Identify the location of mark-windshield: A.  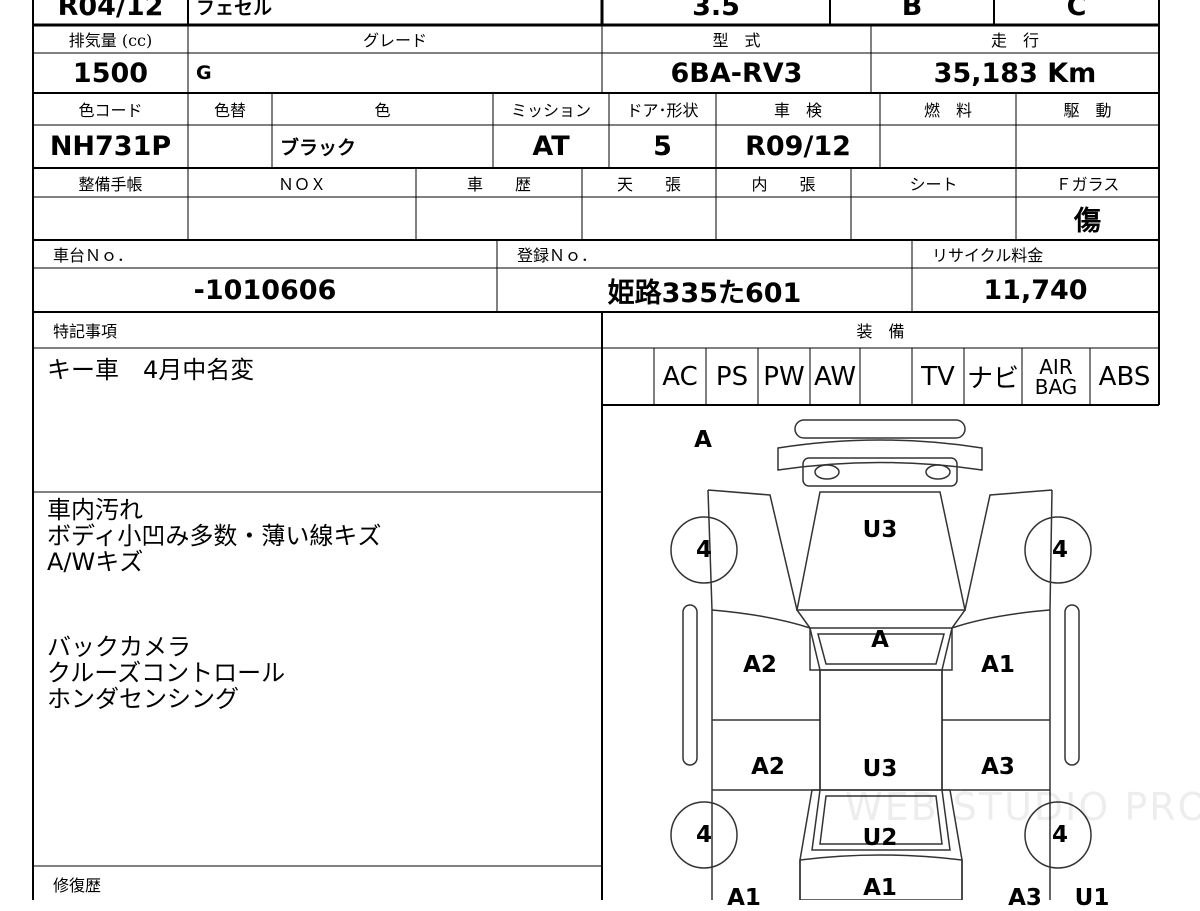
(880, 640).